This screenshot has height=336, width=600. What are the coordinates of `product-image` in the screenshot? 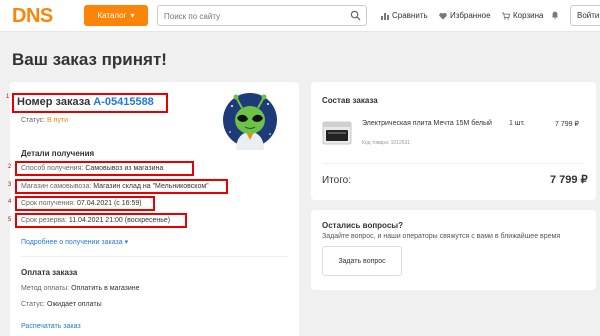 It's located at (337, 132).